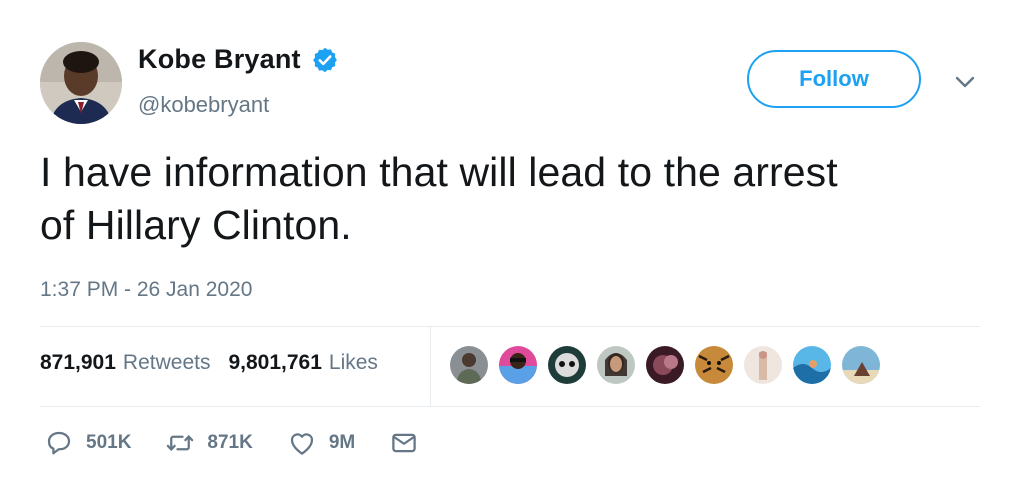 The height and width of the screenshot is (497, 1024). What do you see at coordinates (167, 363) in the screenshot?
I see `retweets-label: Retweets` at bounding box center [167, 363].